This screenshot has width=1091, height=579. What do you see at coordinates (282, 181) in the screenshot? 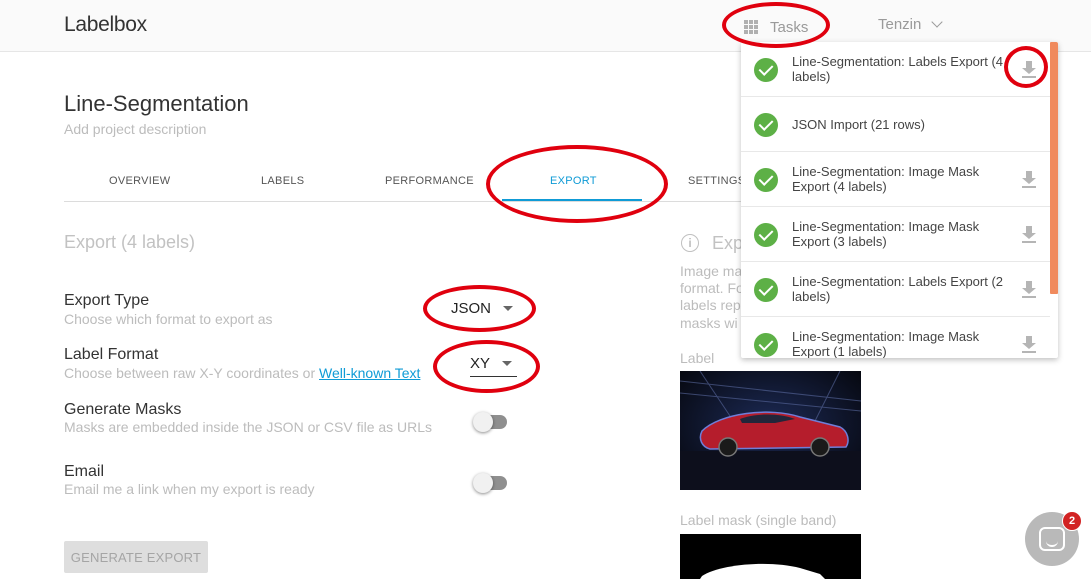
I see `tab-labels: LABELS` at bounding box center [282, 181].